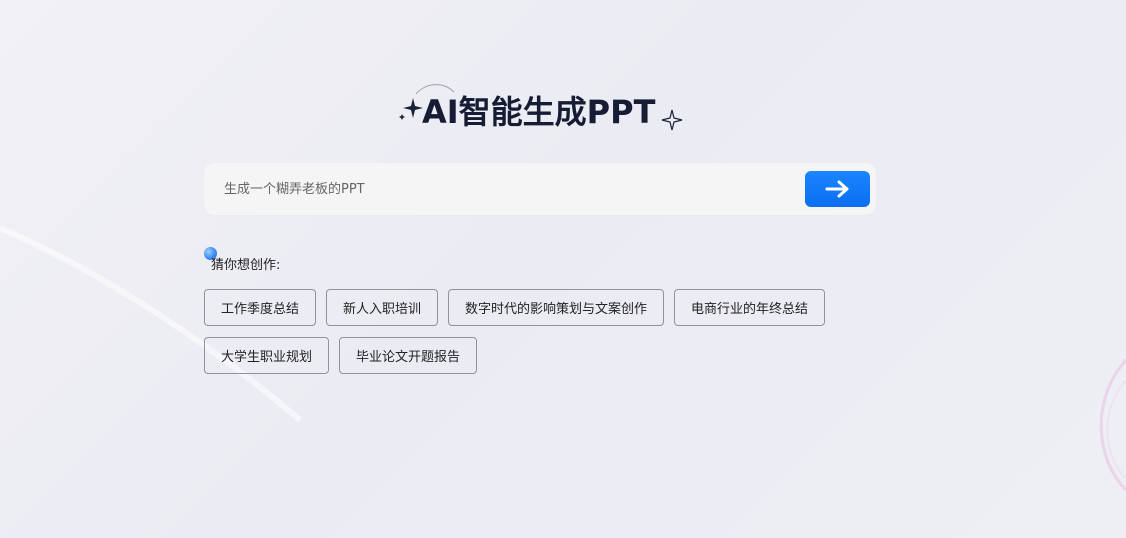  I want to click on arrow-right-icon, so click(836, 189).